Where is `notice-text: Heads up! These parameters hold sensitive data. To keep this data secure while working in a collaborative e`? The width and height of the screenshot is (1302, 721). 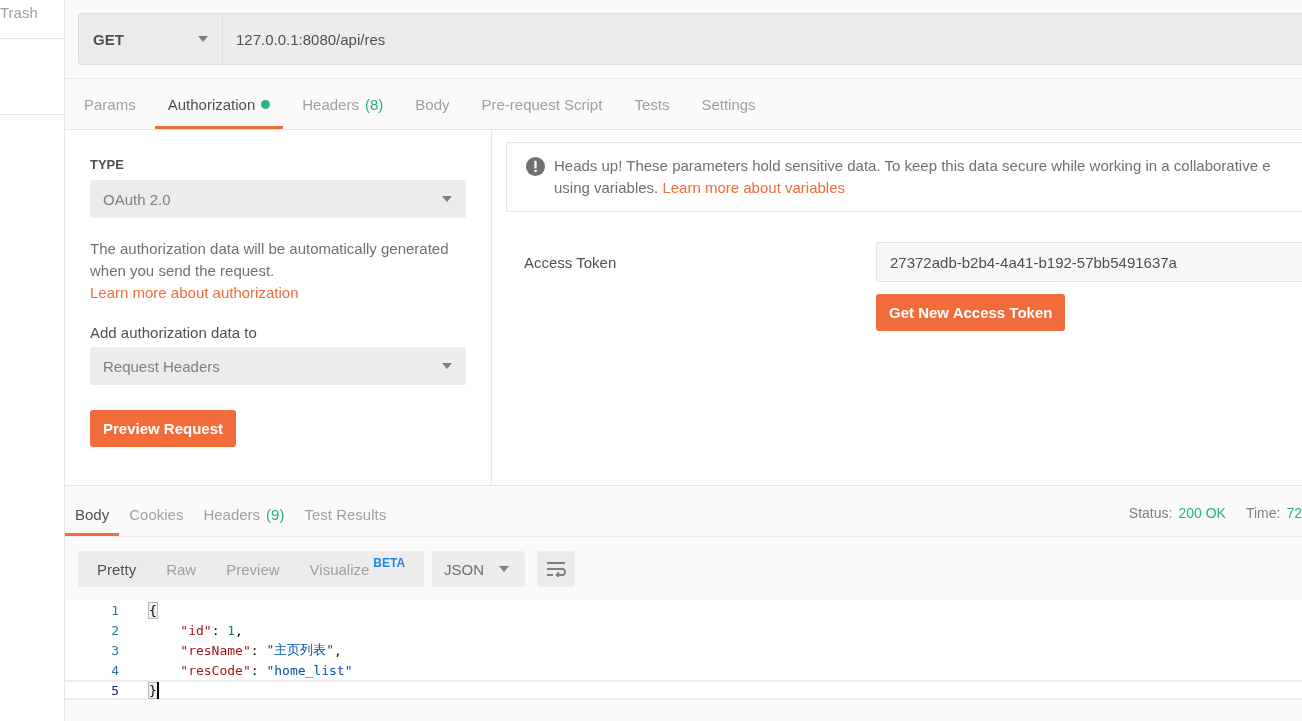
notice-text: Heads up! These parameters hold sensitive data. To keep this data secure while working in a collaborative e is located at coordinates (912, 166).